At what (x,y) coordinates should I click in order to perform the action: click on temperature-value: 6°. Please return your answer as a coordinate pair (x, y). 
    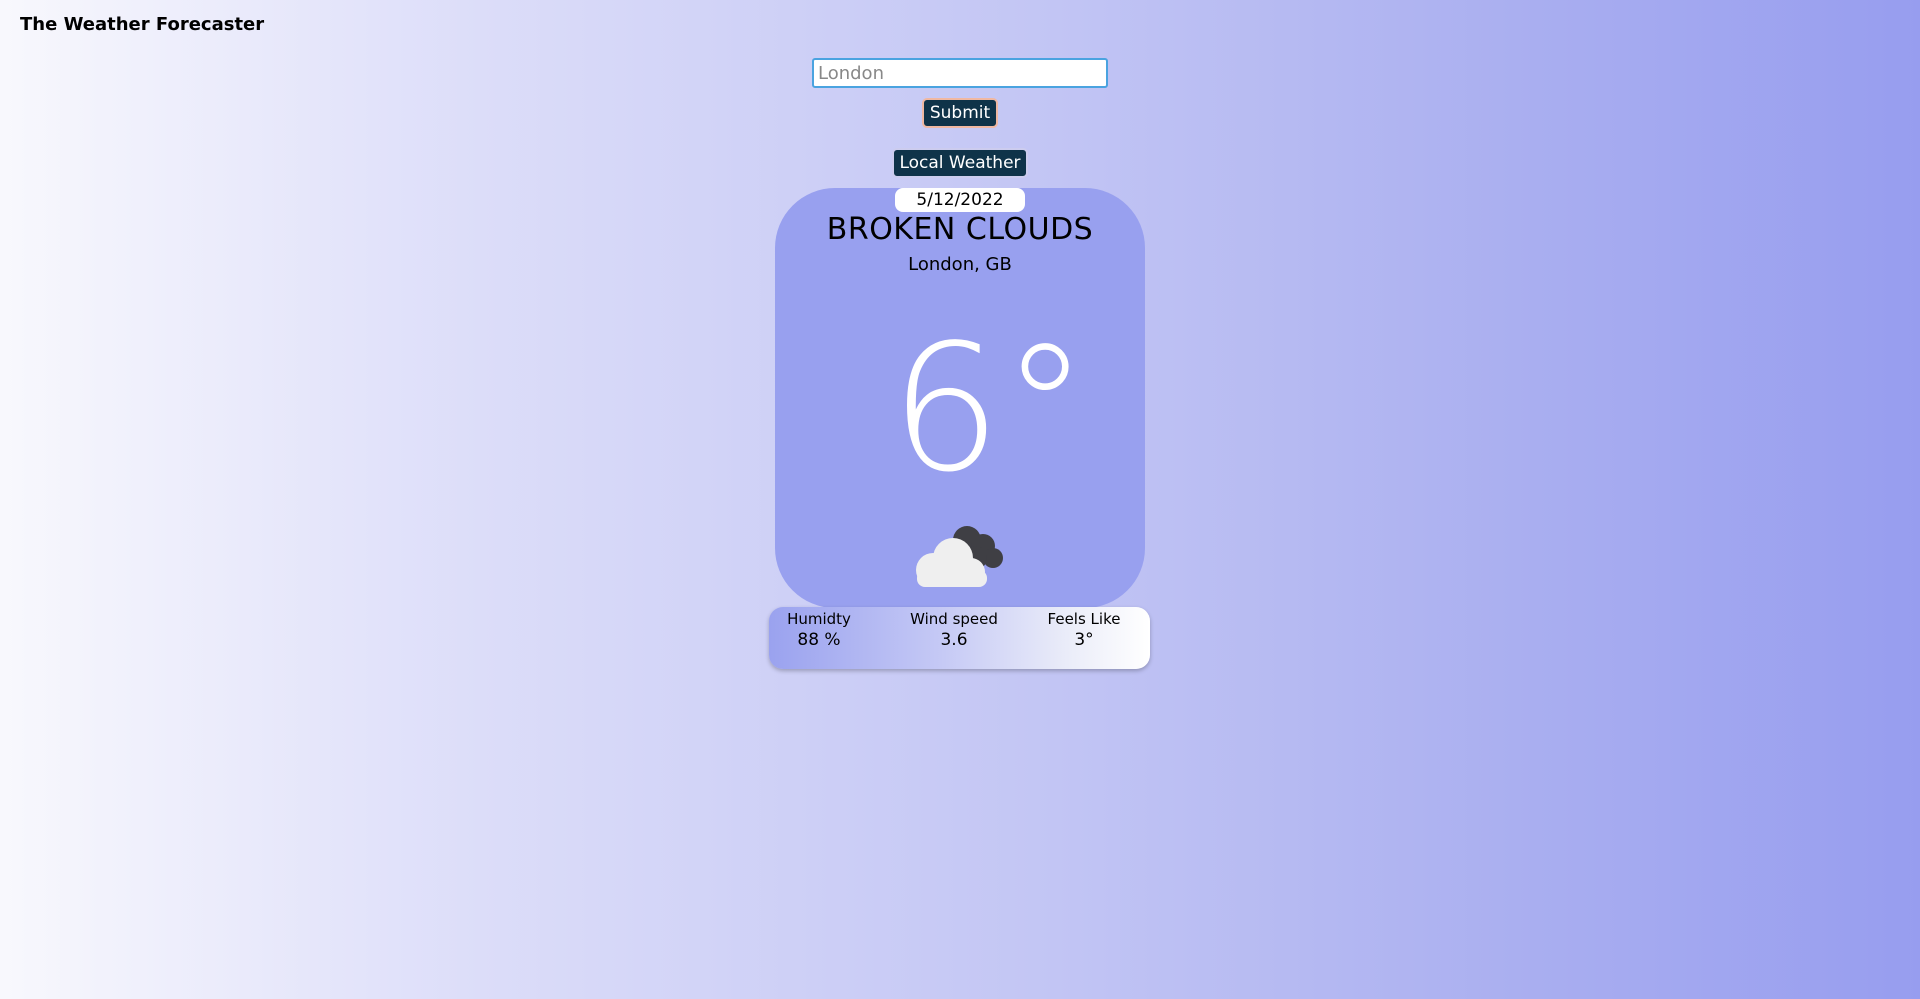
    Looking at the image, I should click on (989, 409).